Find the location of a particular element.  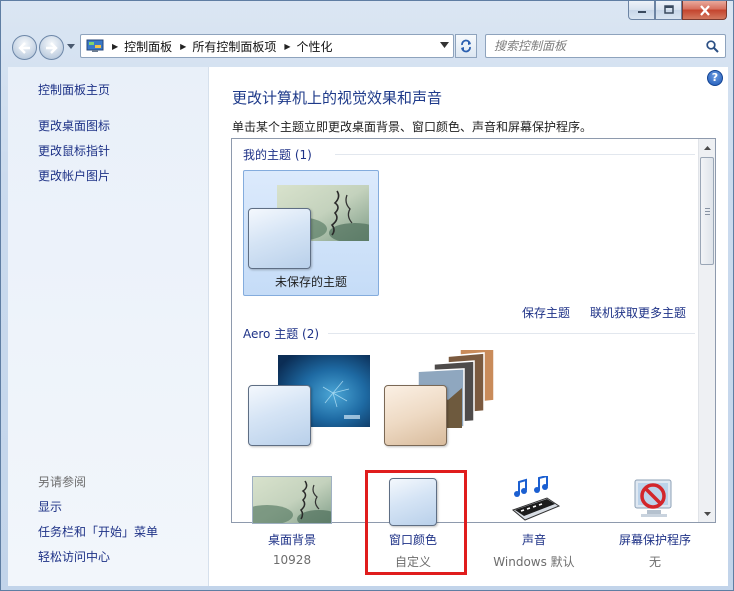

navigation-bar: ▶ 控制面板 ▶ 所有控制面板项 ▶ 个性化 is located at coordinates (367, 47).